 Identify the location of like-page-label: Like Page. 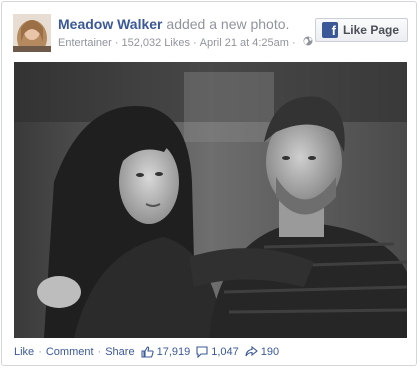
(370, 30).